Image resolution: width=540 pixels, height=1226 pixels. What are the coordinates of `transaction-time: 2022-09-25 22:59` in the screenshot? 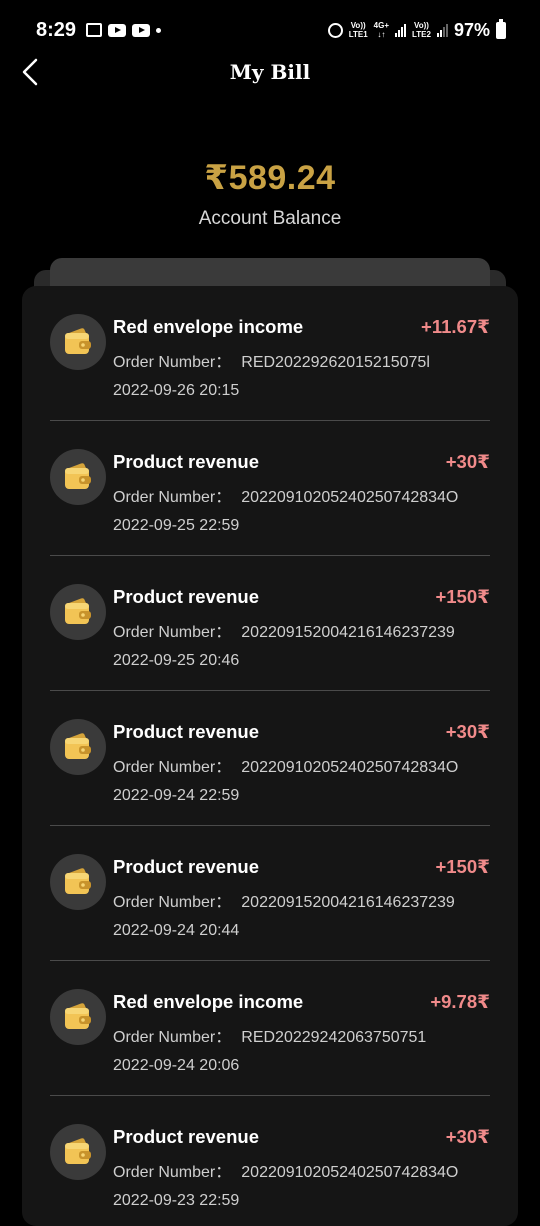 It's located at (176, 525).